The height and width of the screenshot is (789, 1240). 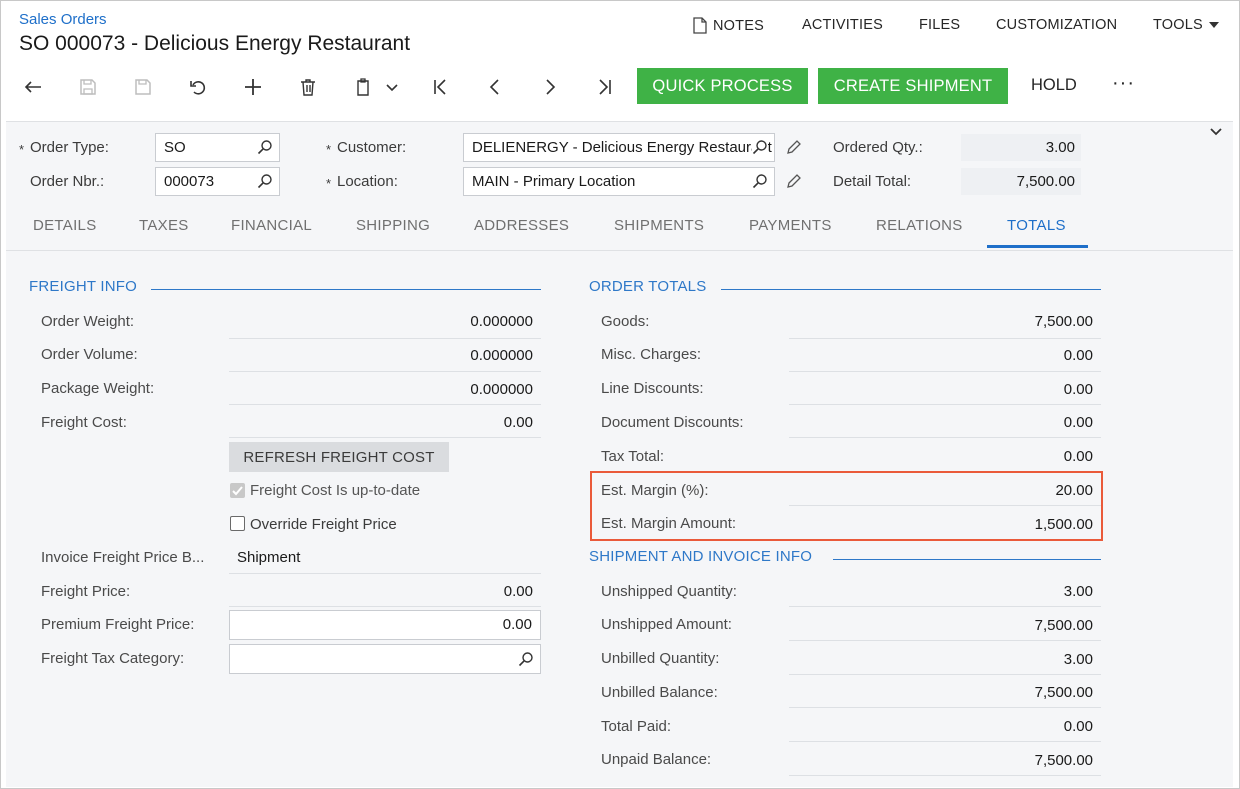 I want to click on total-paid-value: 0.00, so click(x=1078, y=726).